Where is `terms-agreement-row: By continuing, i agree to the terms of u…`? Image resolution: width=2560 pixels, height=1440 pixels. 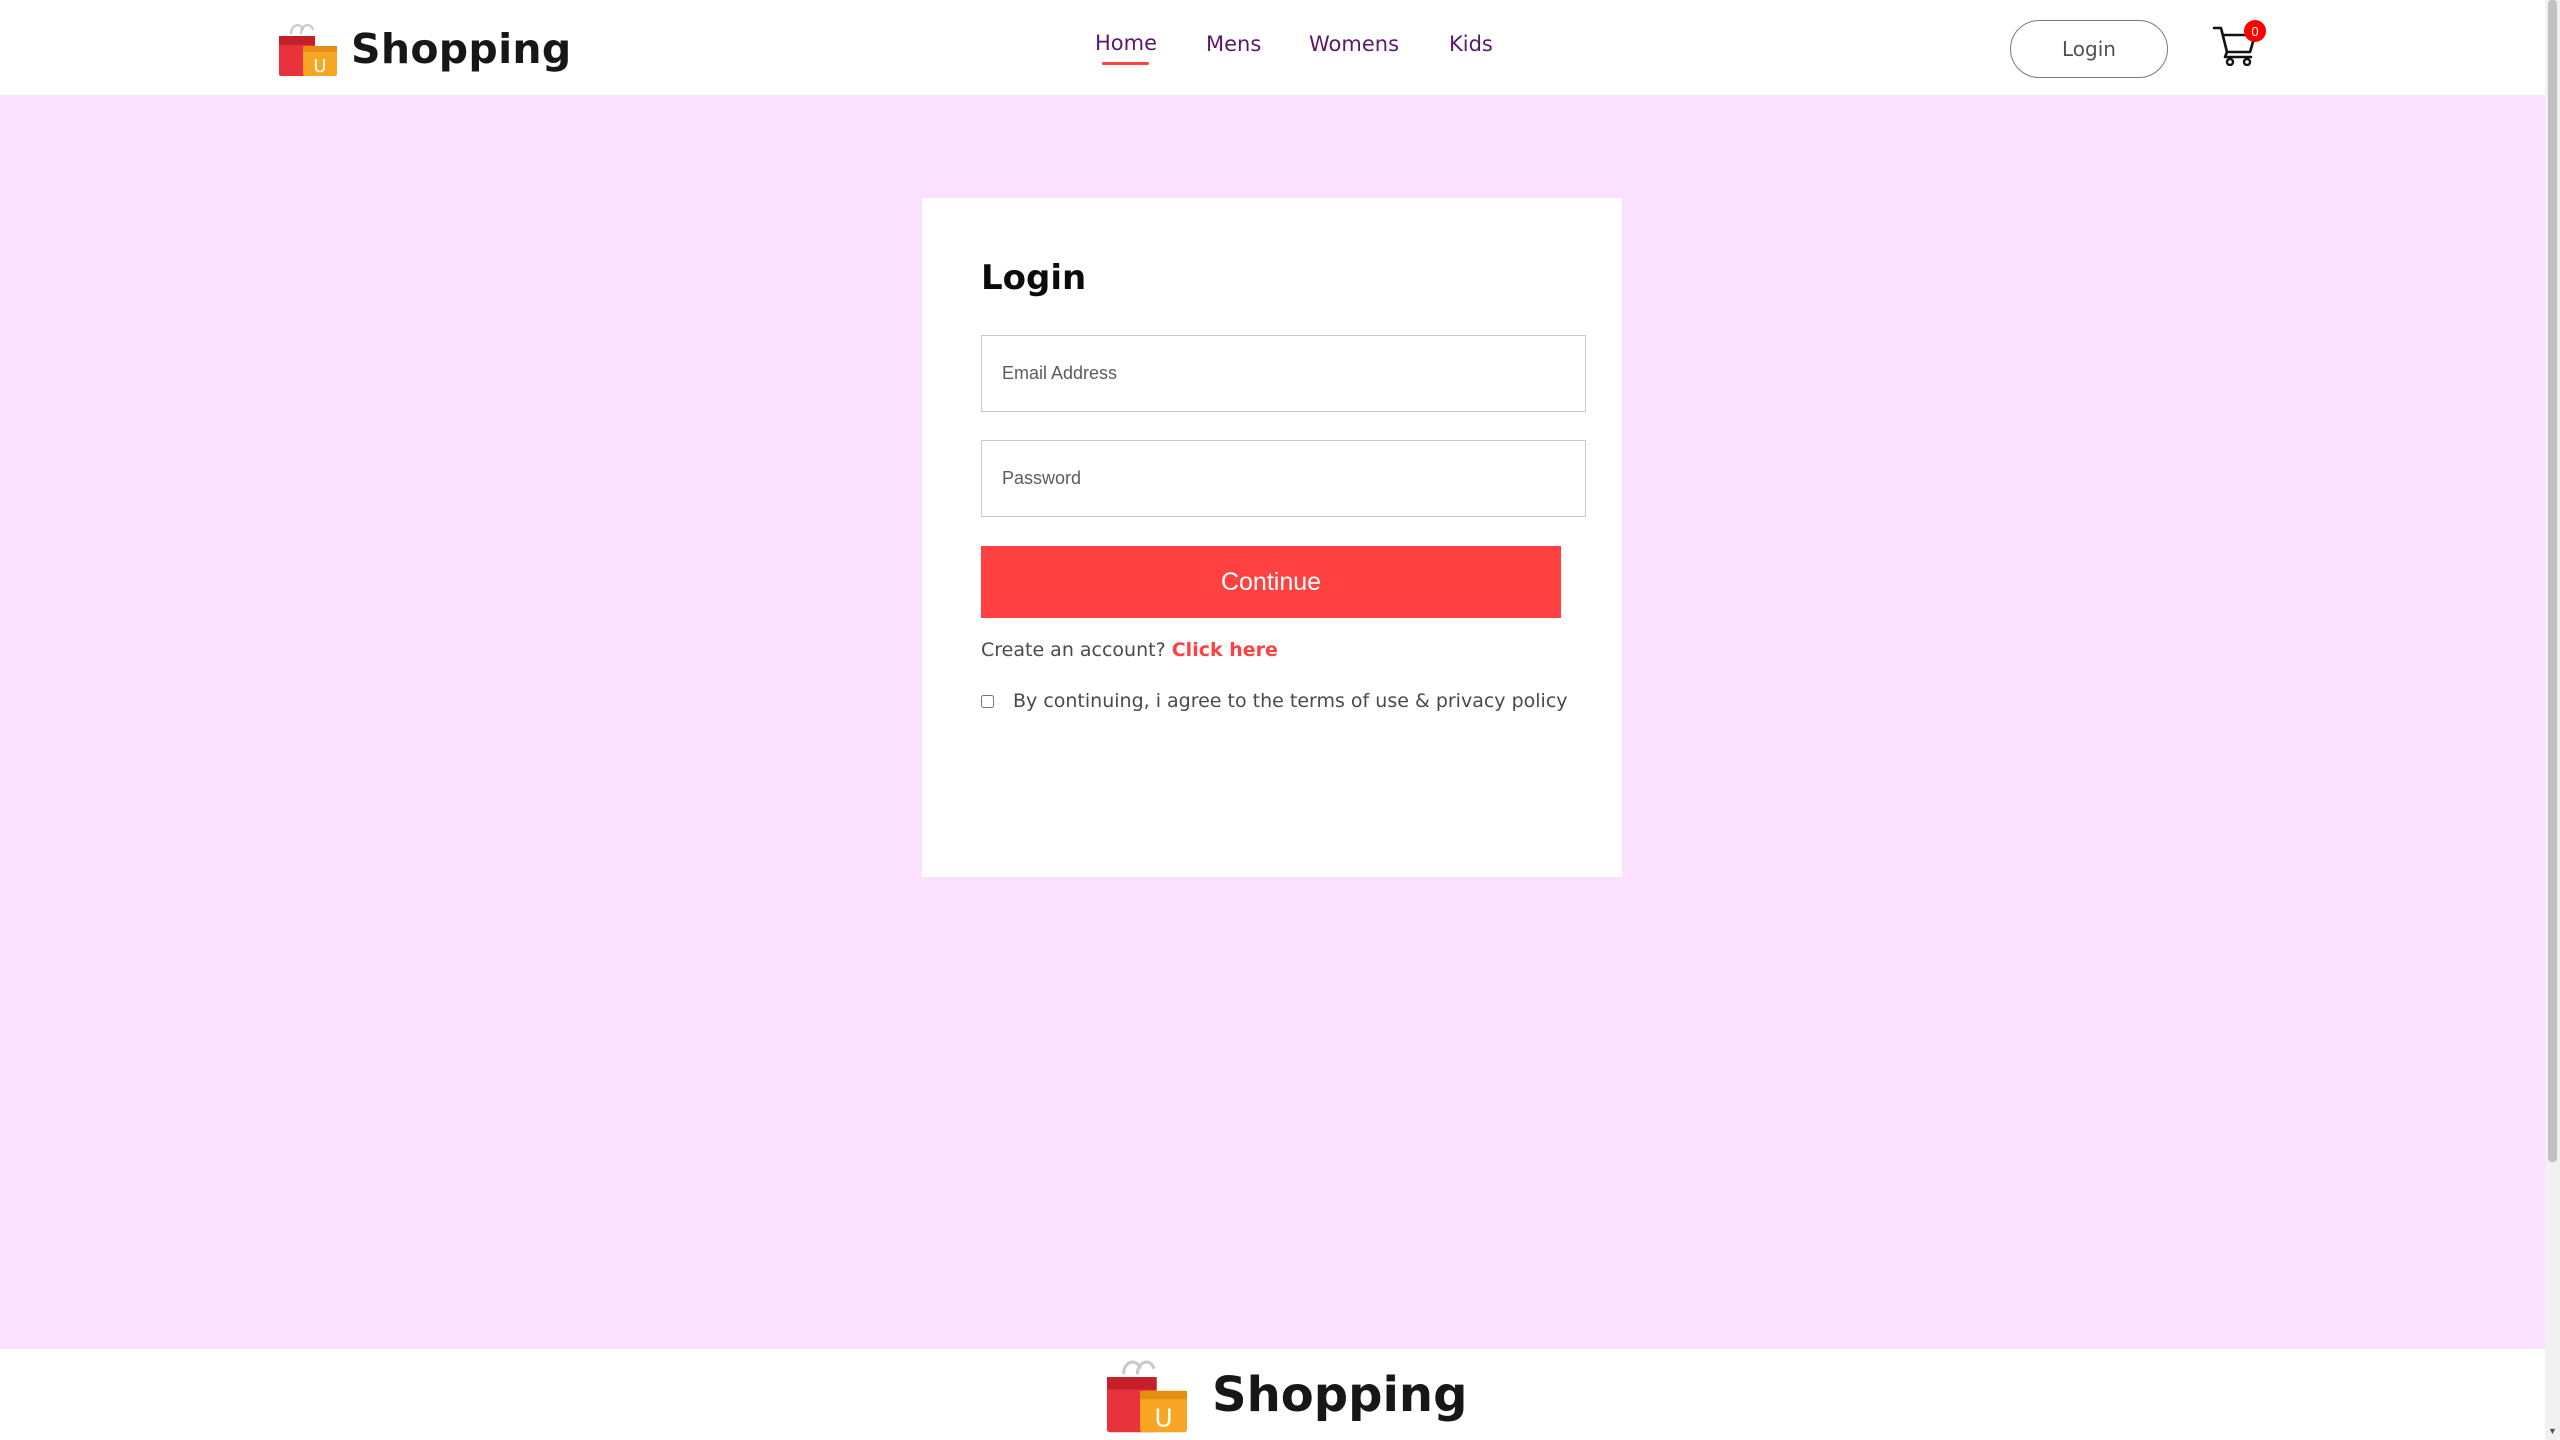
terms-agreement-row: By continuing, i agree to the terms of u… is located at coordinates (1274, 701).